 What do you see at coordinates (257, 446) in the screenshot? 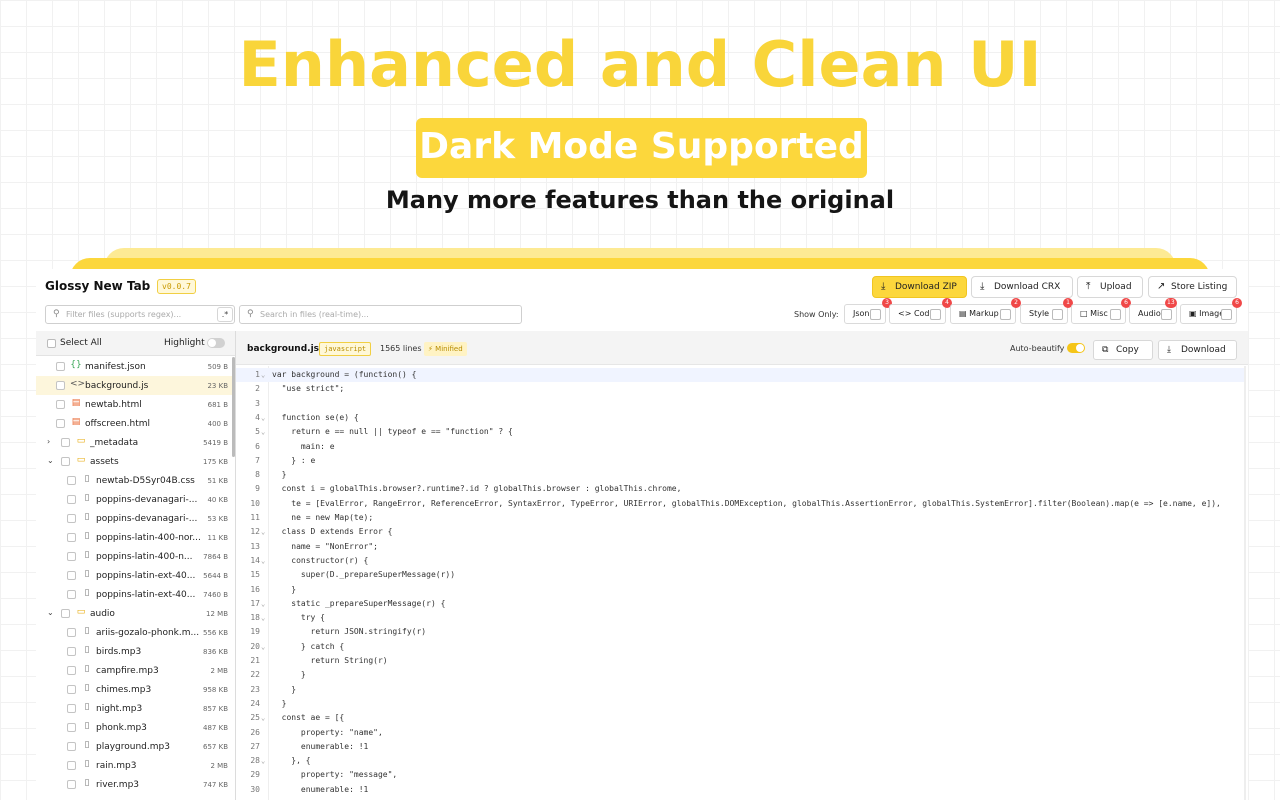
I see `line-number: 6` at bounding box center [257, 446].